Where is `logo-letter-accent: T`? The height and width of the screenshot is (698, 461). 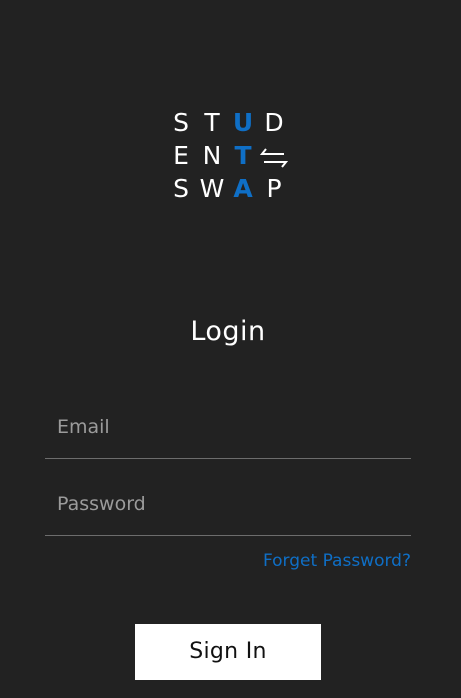
logo-letter-accent: T is located at coordinates (243, 155).